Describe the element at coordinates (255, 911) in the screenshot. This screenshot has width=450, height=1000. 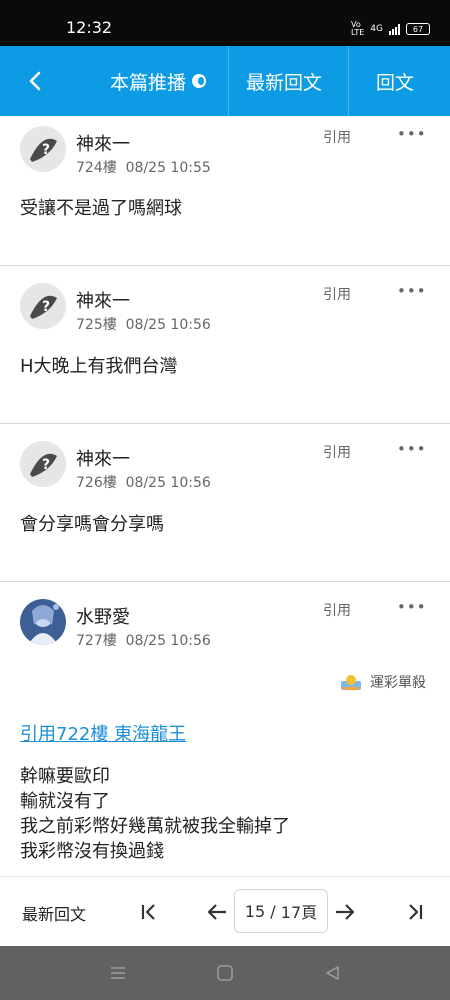
I see `page-current: 15` at that location.